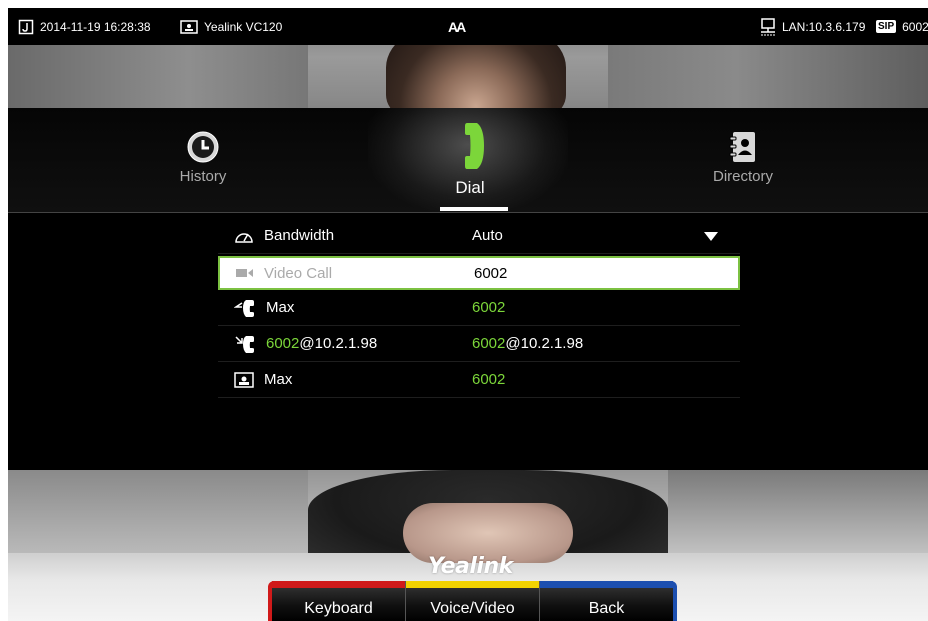  Describe the element at coordinates (203, 176) in the screenshot. I see `tab-history-label: History` at that location.